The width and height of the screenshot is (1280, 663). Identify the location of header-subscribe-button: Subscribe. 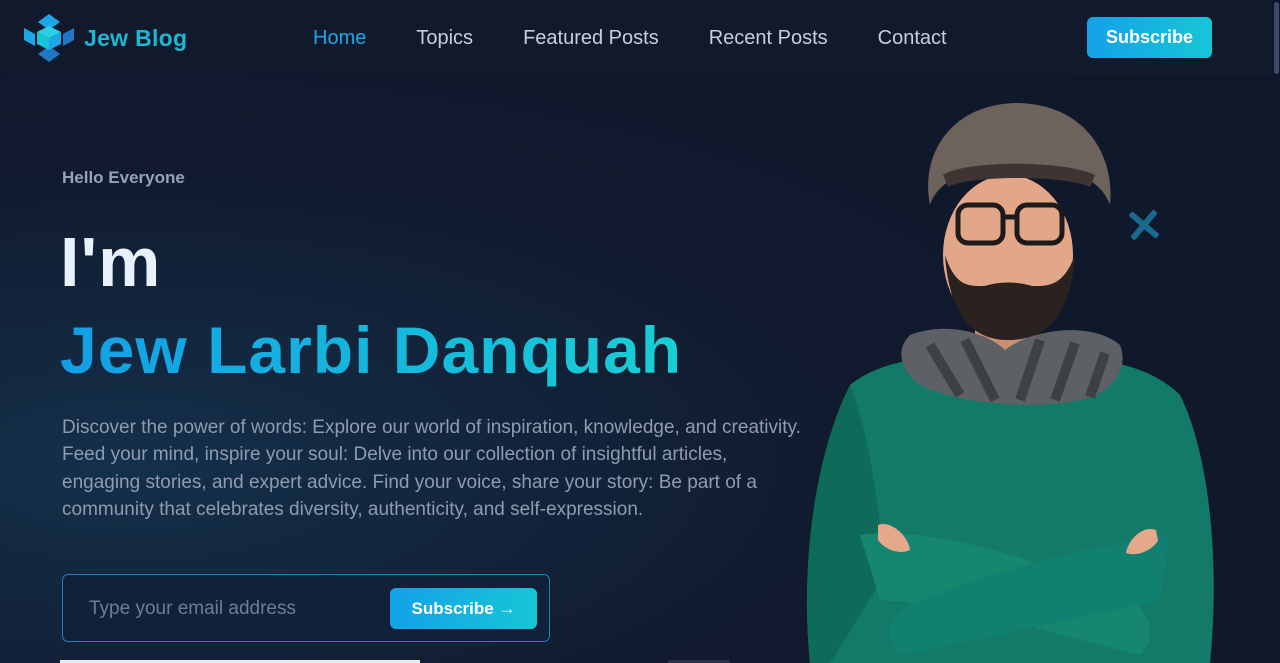
(1149, 37).